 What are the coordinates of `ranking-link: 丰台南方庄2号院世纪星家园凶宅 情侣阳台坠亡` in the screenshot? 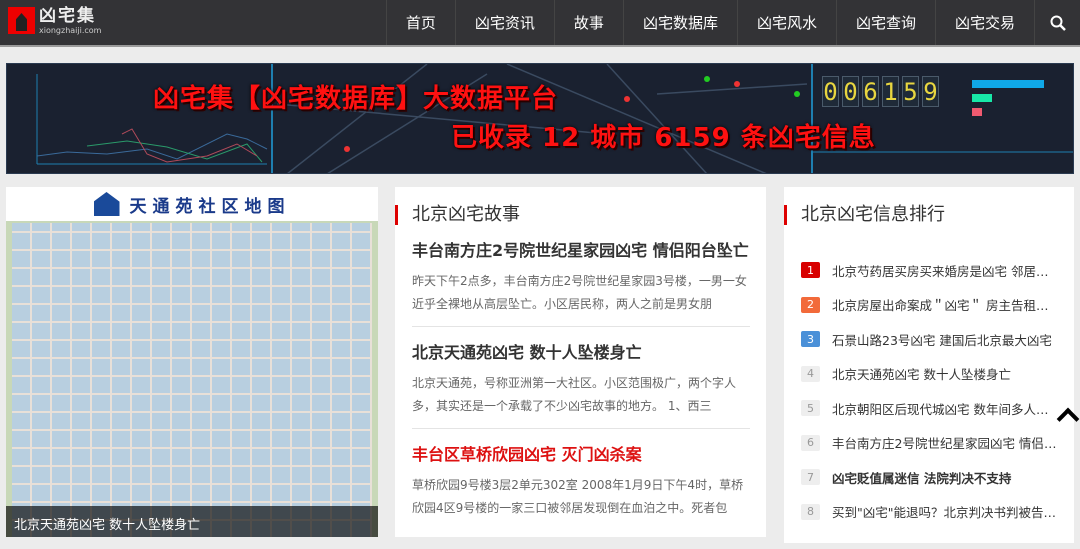 It's located at (946, 442).